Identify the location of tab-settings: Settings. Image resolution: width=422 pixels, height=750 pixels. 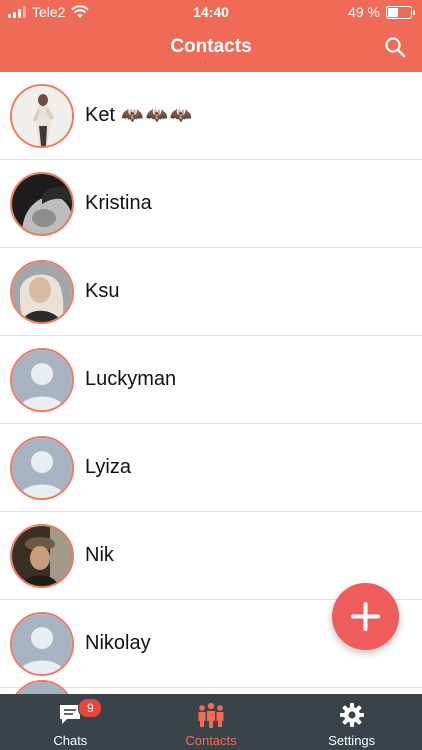
(351, 722).